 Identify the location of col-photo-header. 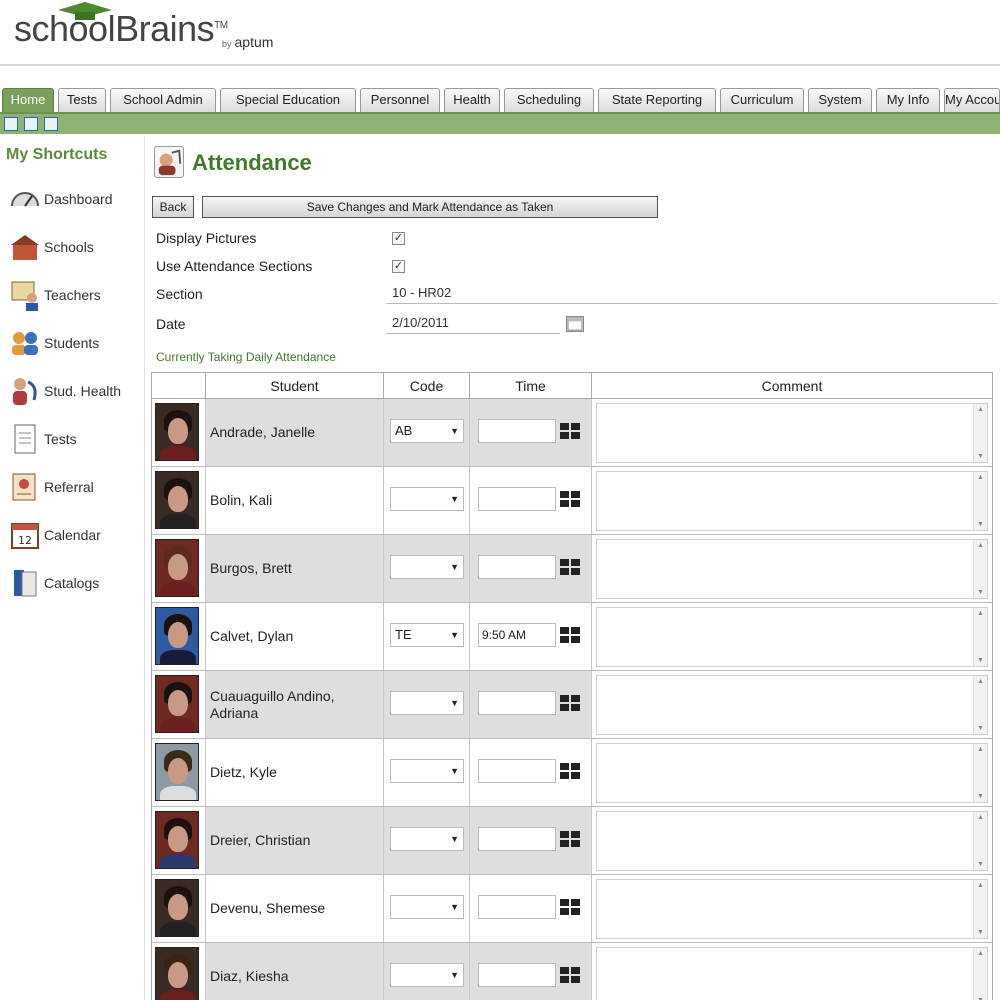
(179, 386).